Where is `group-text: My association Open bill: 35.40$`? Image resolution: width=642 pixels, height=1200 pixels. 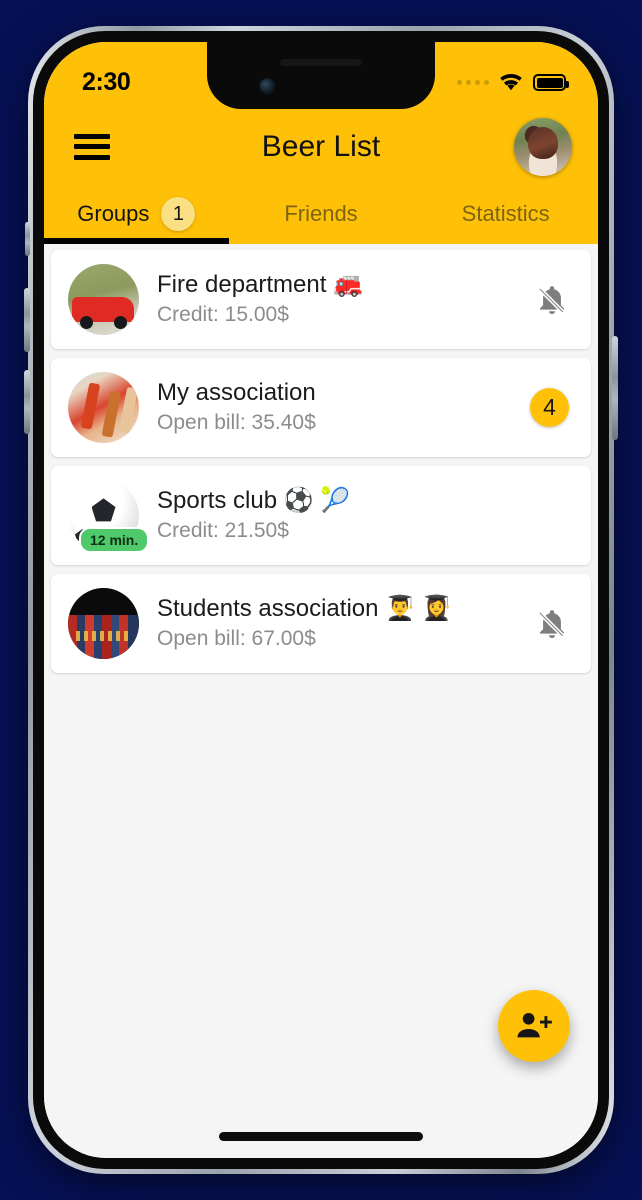
group-text: My association Open bill: 35.40$ is located at coordinates (343, 407).